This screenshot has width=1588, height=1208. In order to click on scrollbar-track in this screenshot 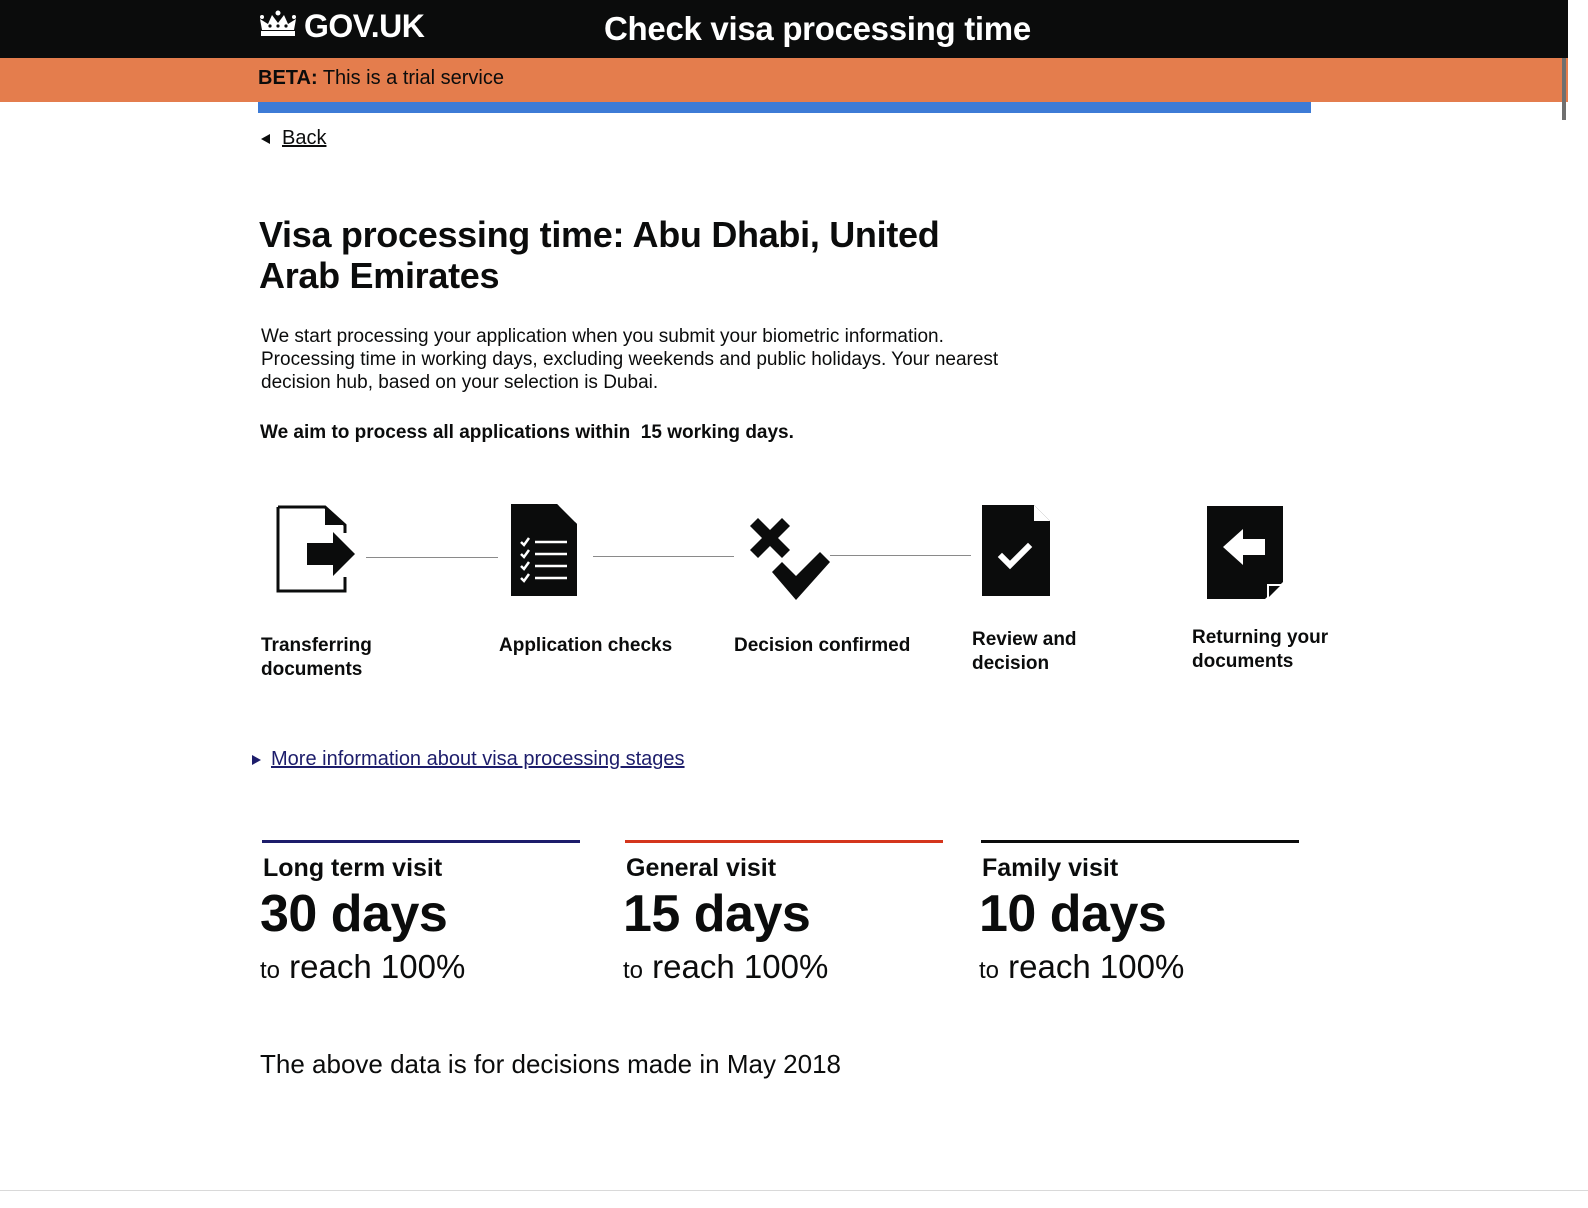, I will do `click(1578, 604)`.